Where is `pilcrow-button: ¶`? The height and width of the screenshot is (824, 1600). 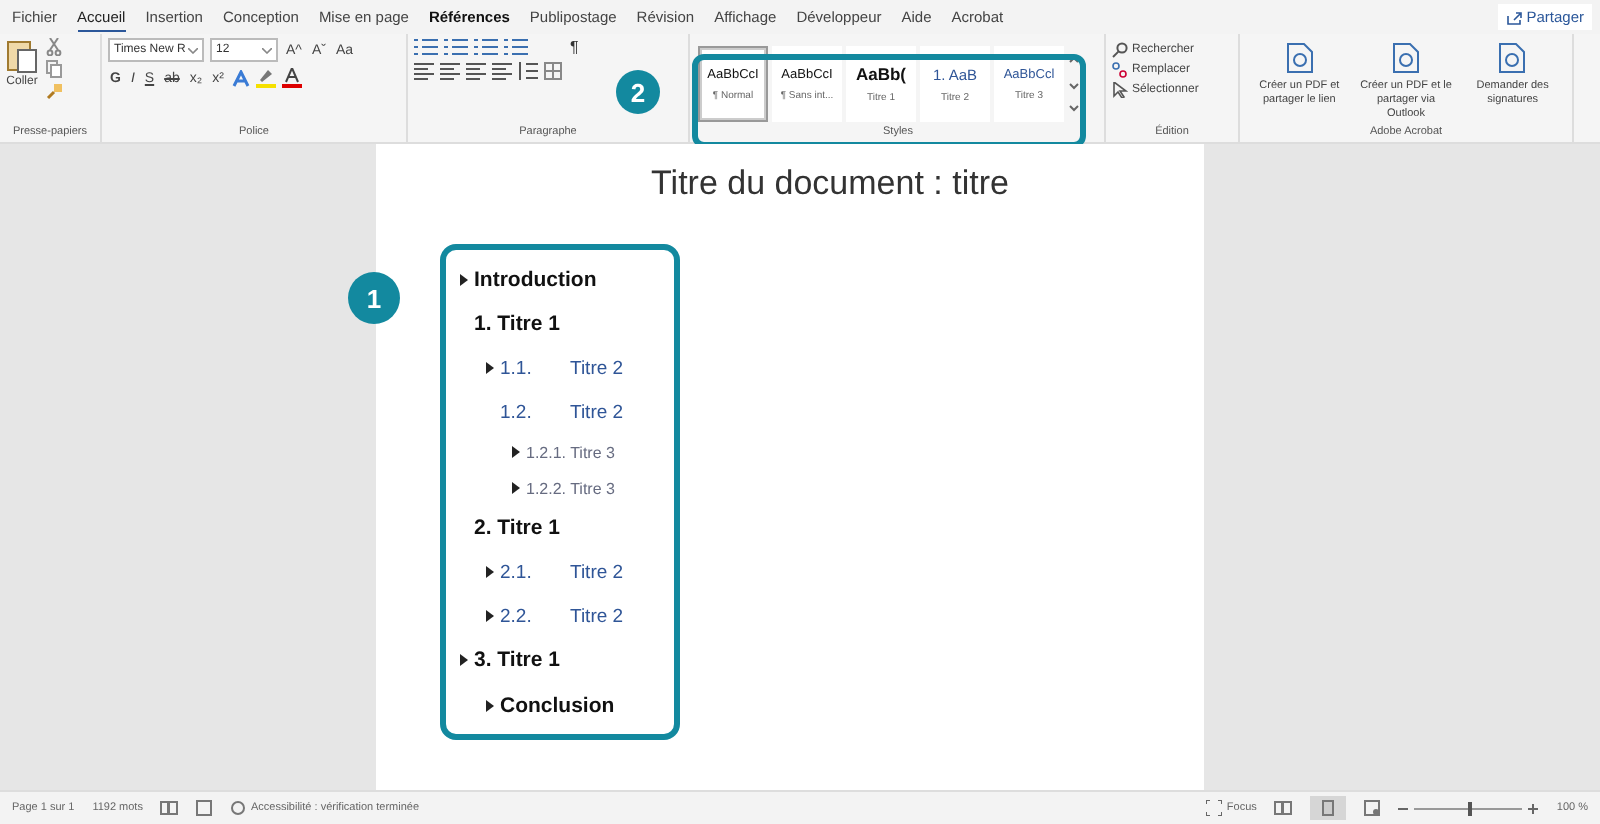 pilcrow-button: ¶ is located at coordinates (574, 47).